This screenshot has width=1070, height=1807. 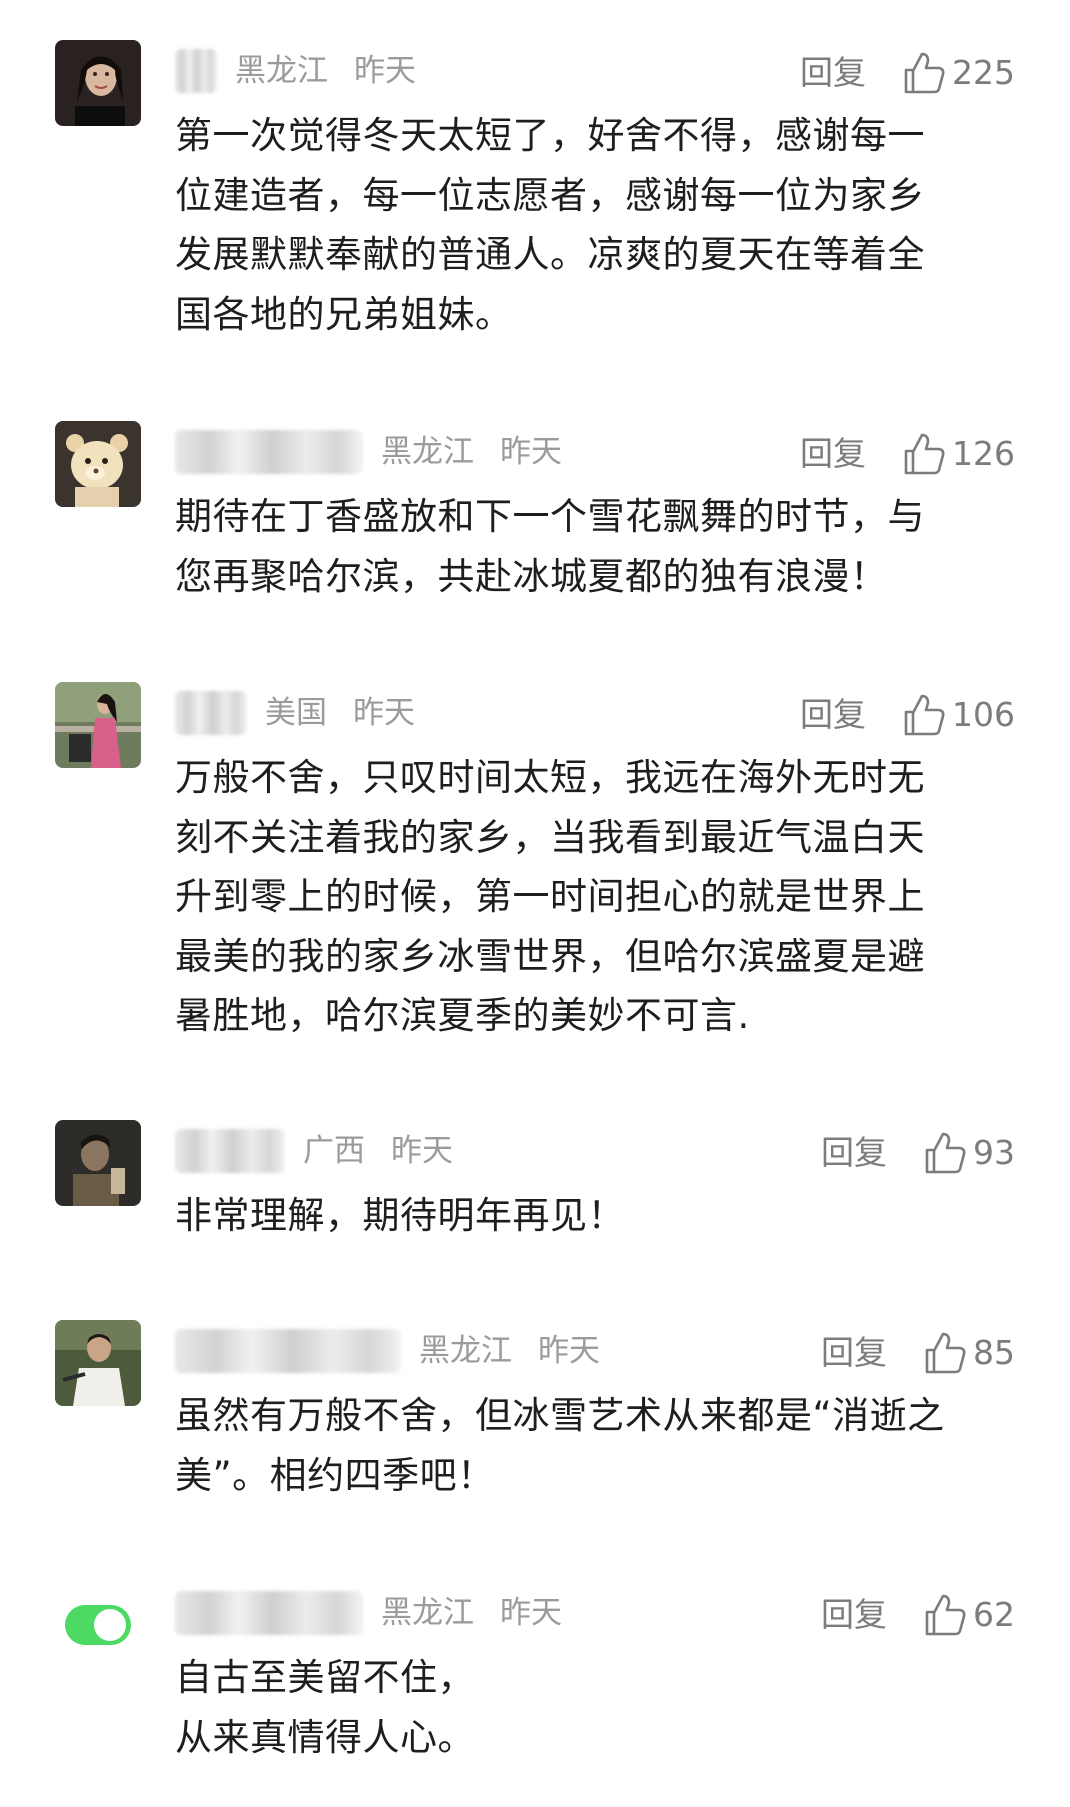 I want to click on comment-text: 虽然有万般不舍，但冰雪艺术从来都是“消逝之 美”。相约四季吧！, so click(x=585, y=1445).